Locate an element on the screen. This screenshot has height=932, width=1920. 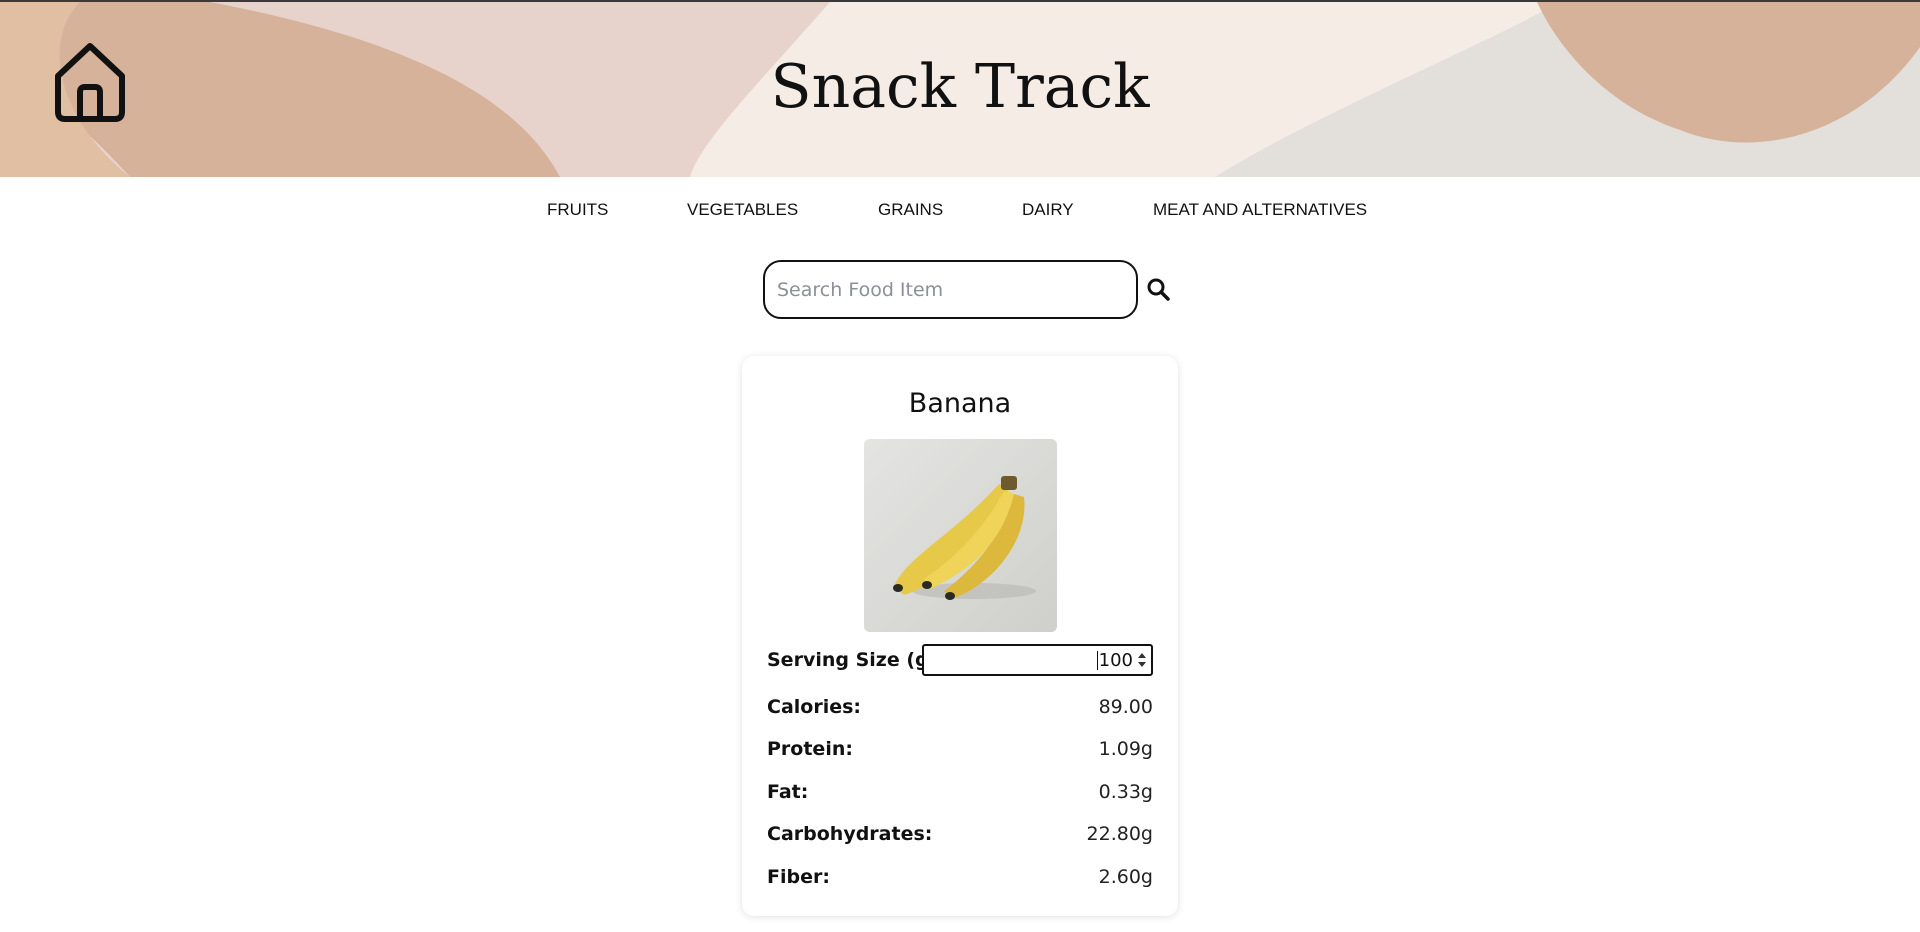
search-bar is located at coordinates (966, 289).